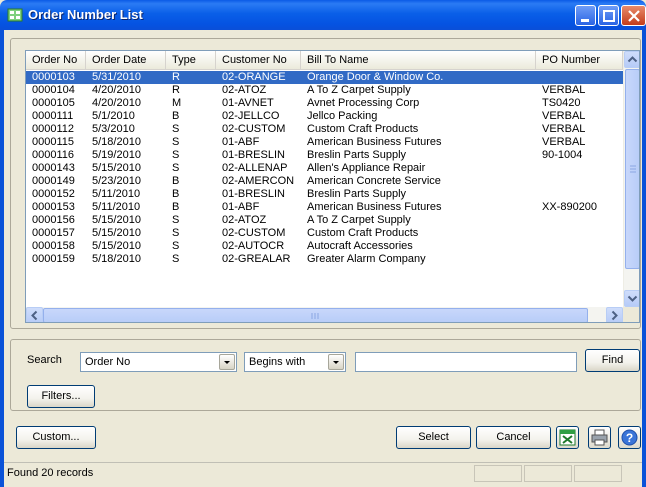  I want to click on cell-order-no: 0000152, so click(53, 194).